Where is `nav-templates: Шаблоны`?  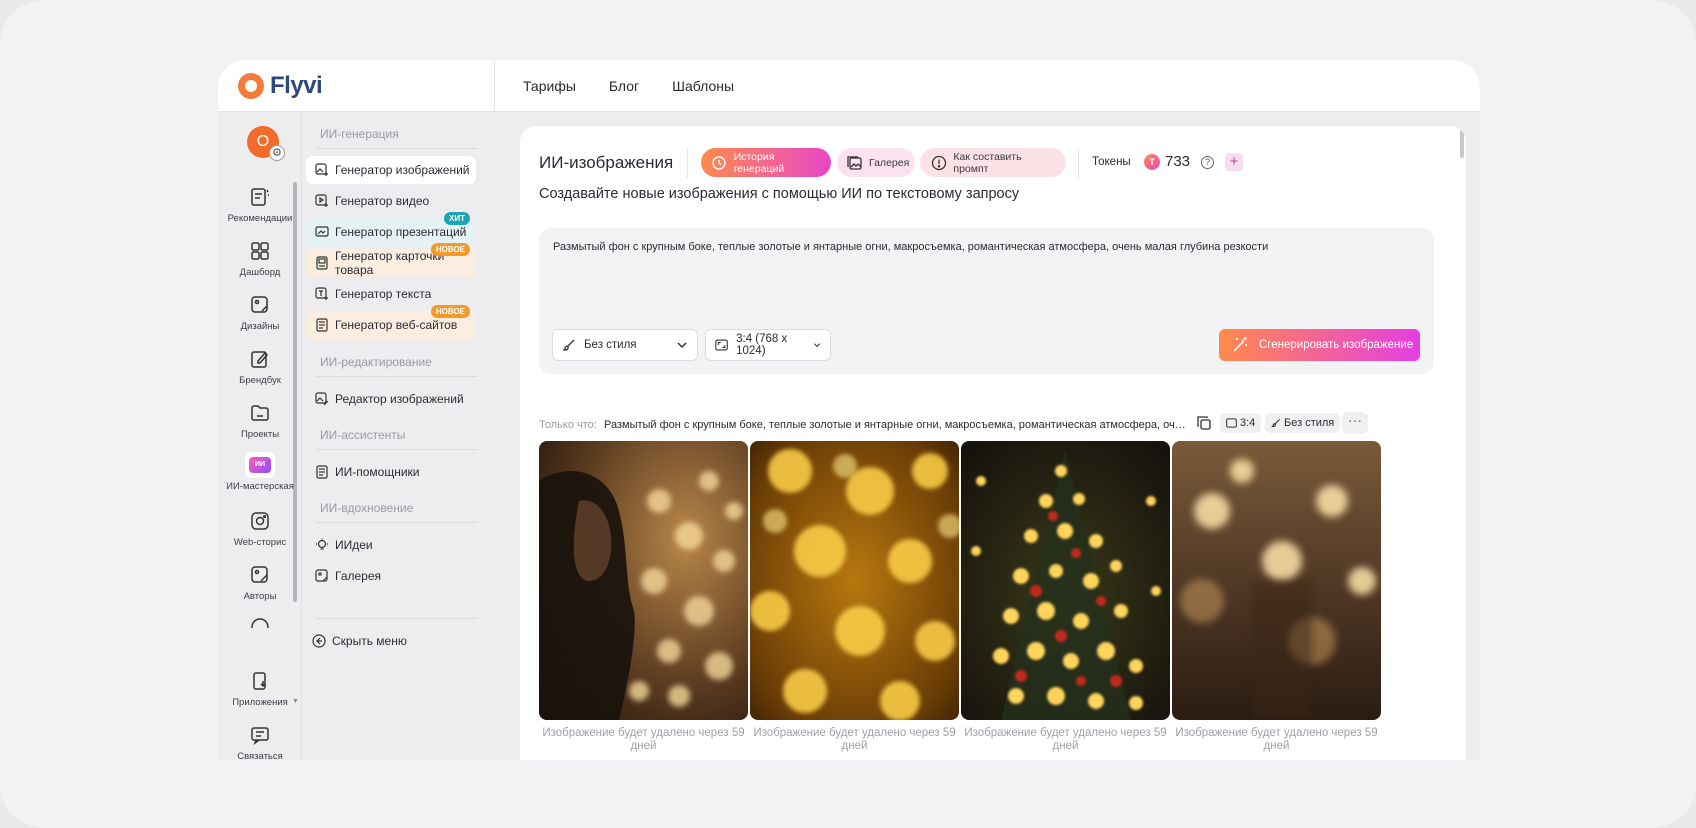
nav-templates: Шаблоны is located at coordinates (703, 86).